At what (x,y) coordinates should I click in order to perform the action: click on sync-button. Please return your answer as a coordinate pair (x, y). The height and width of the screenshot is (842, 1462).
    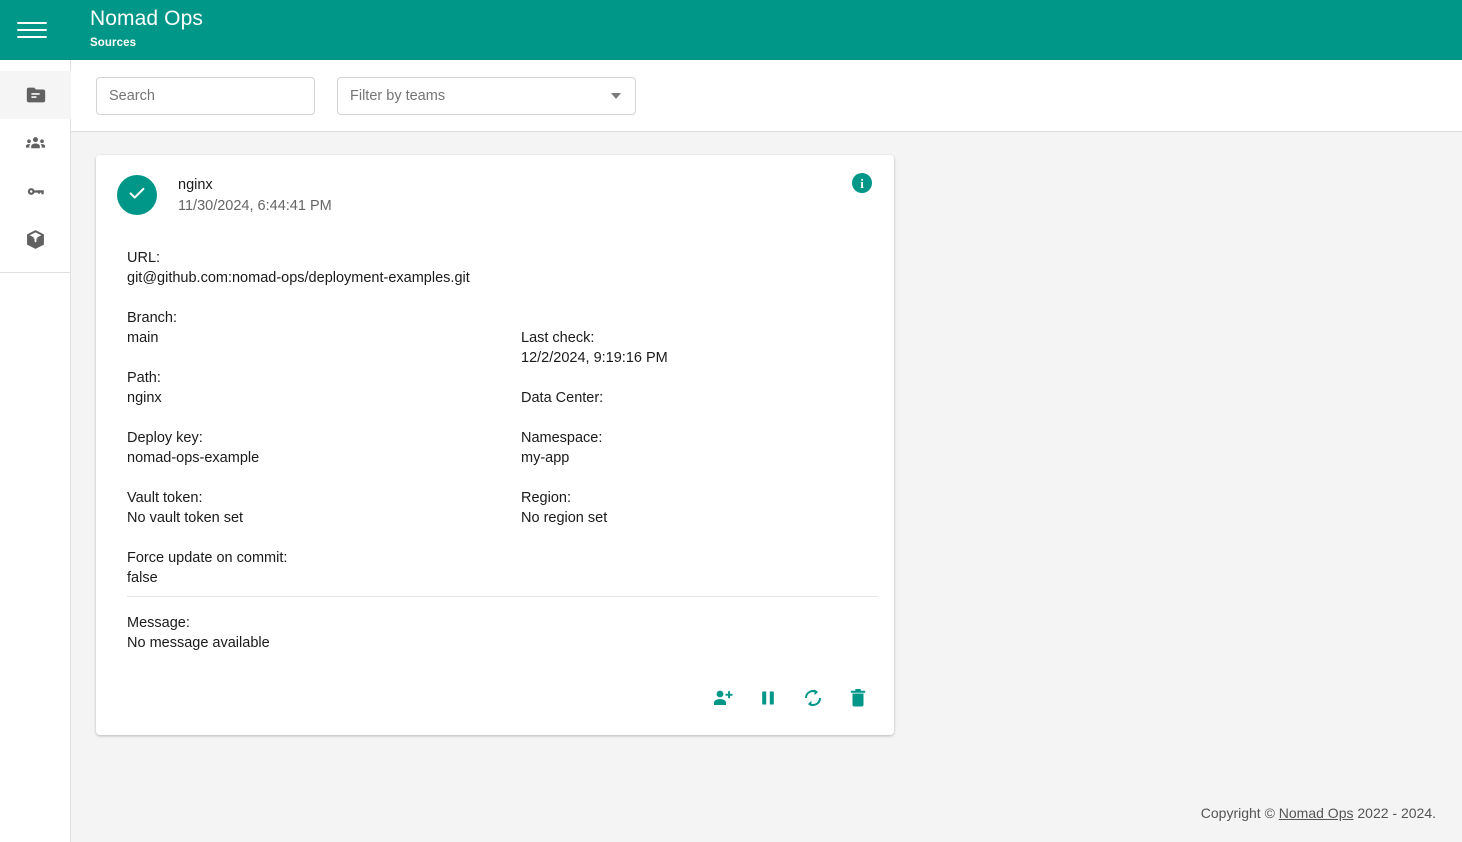
    Looking at the image, I should click on (813, 699).